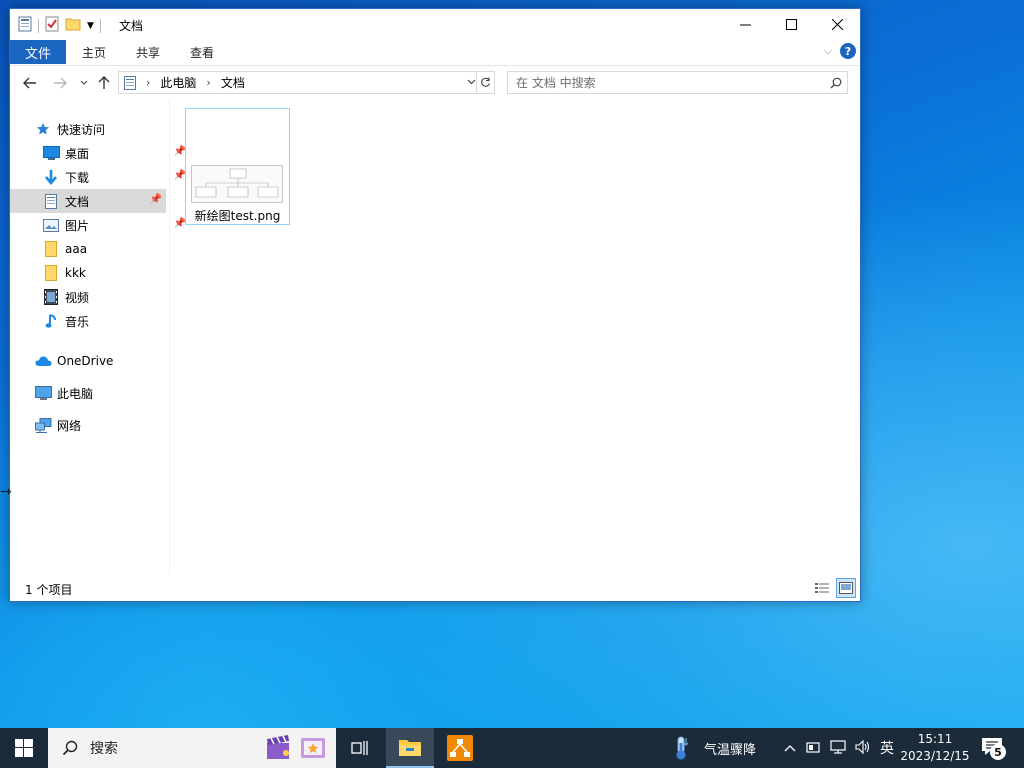  Describe the element at coordinates (104, 749) in the screenshot. I see `taskbar-search-label: 搜索` at that location.